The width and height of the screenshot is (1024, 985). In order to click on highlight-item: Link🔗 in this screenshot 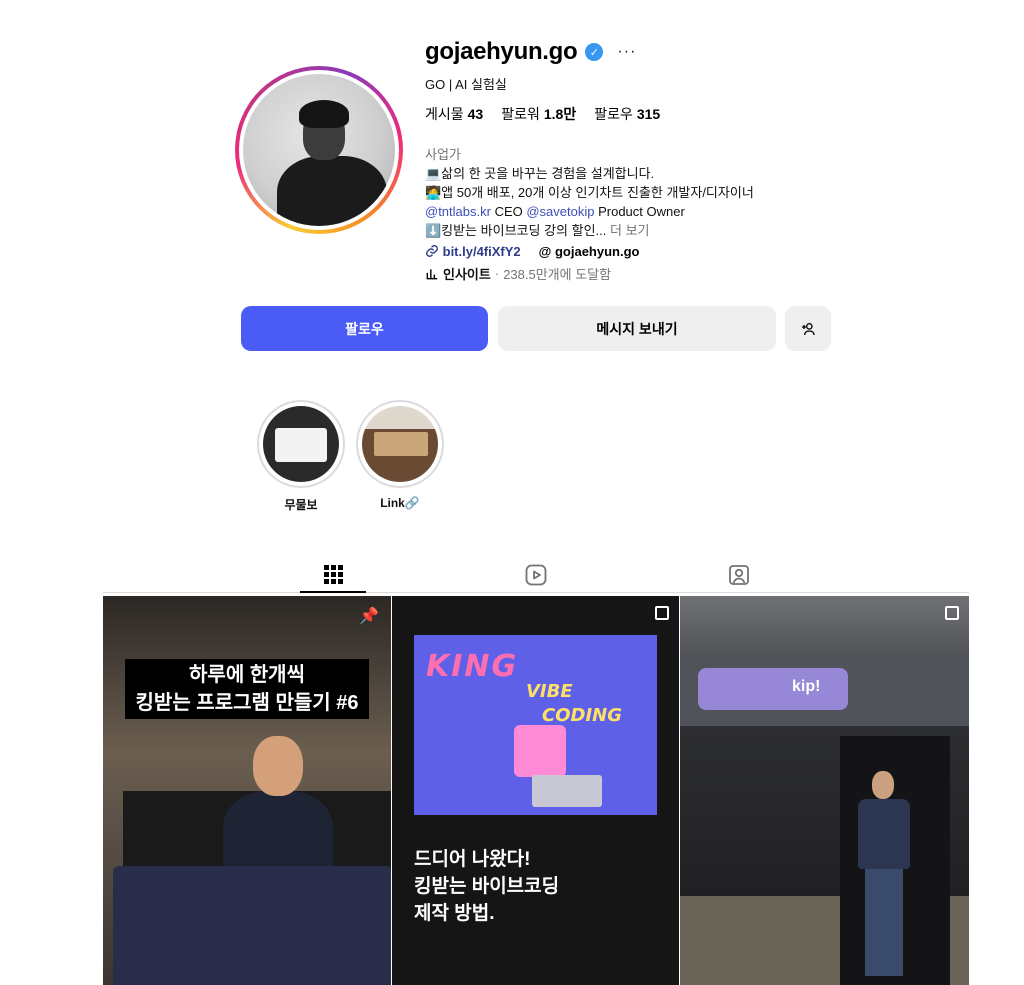, I will do `click(400, 455)`.